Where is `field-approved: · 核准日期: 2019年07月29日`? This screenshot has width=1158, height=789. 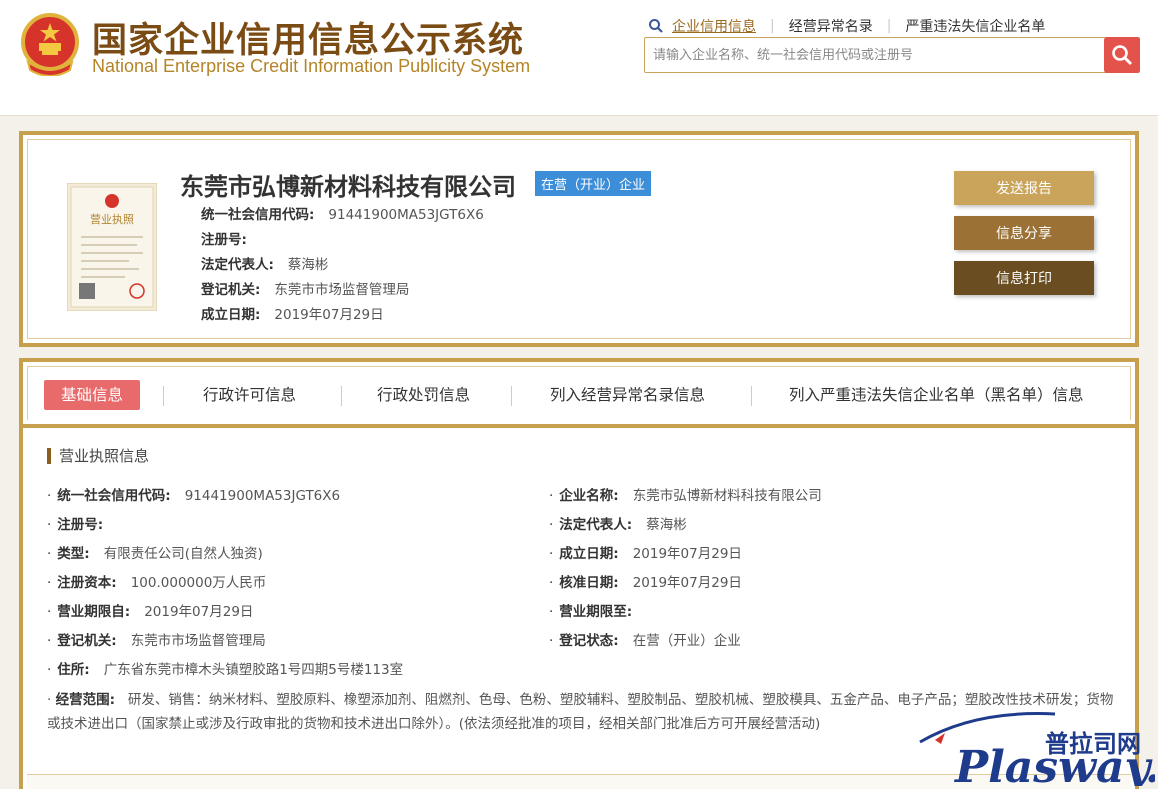
field-approved: · 核准日期: 2019年07月29日 is located at coordinates (645, 583).